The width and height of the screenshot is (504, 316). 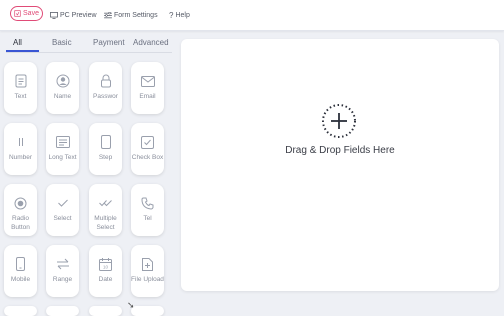 I want to click on field-radio-button: Radio Button, so click(x=20, y=210).